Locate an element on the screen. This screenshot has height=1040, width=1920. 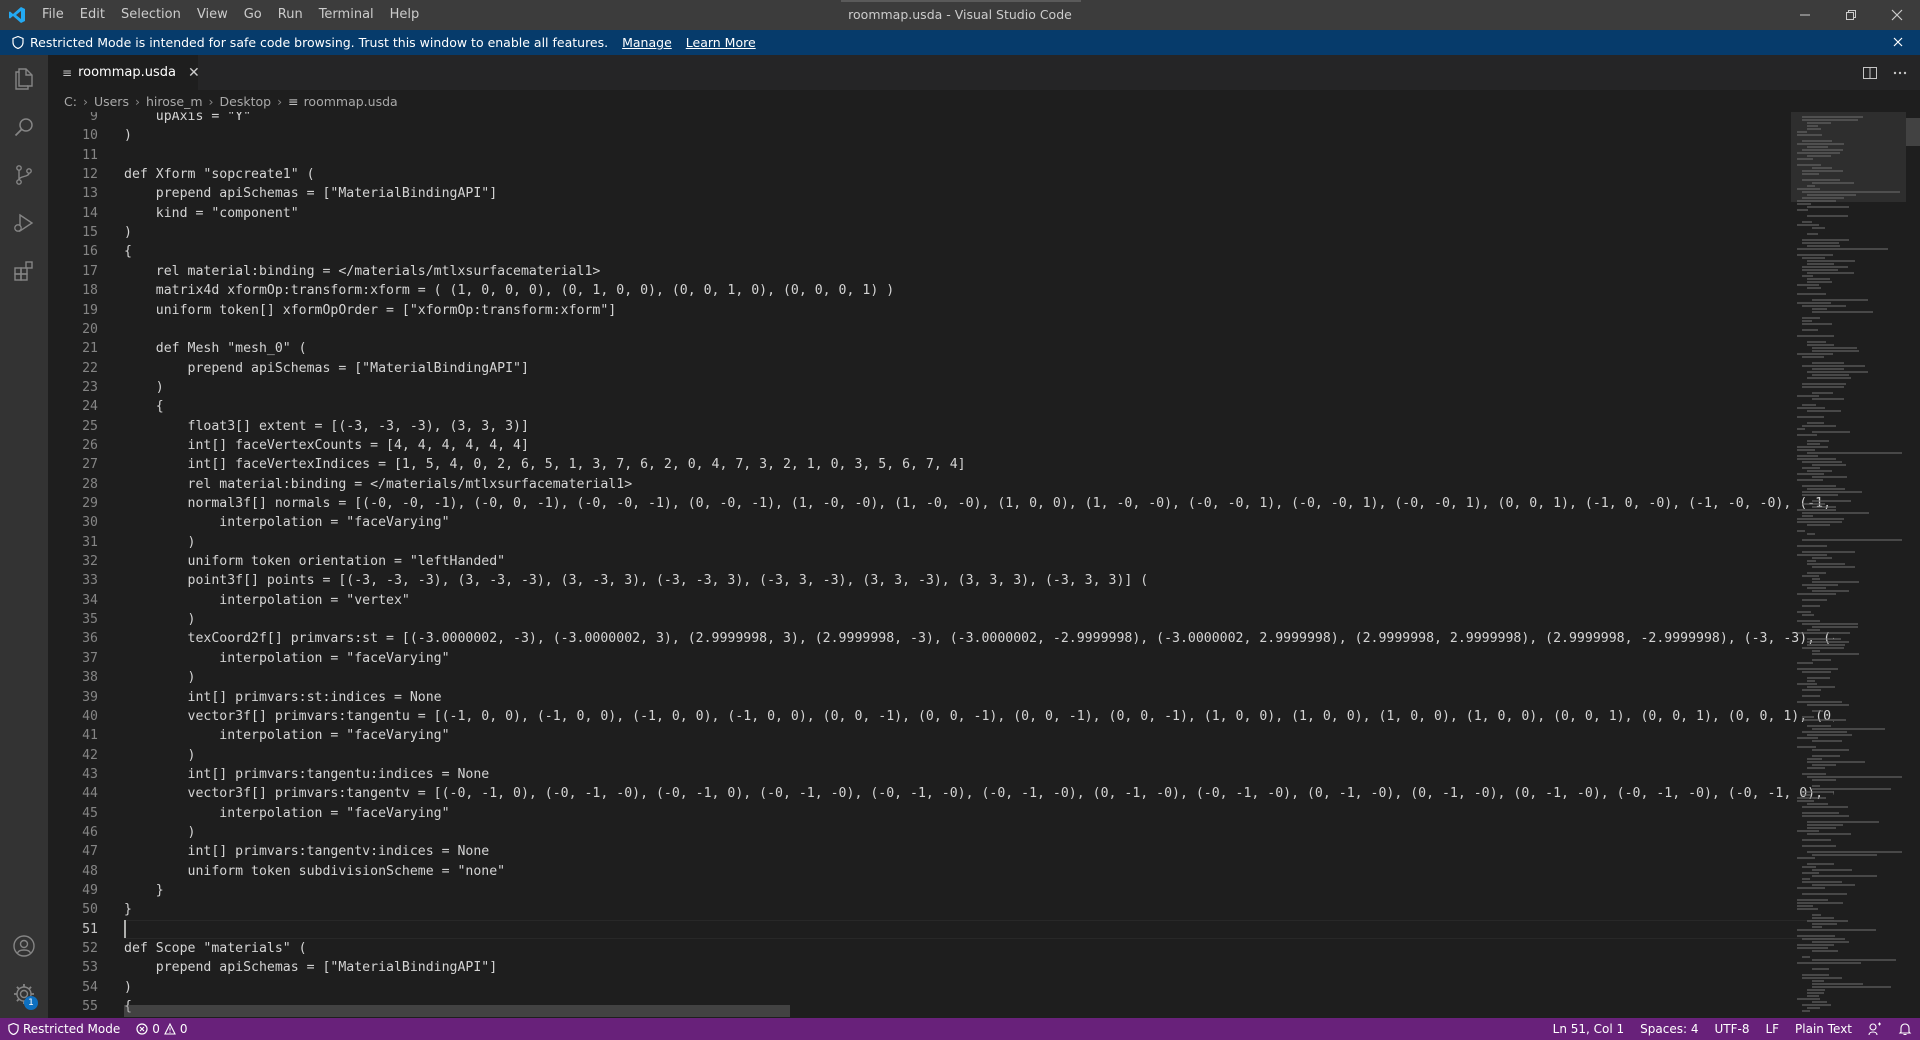
encoding: UTF-8 is located at coordinates (1731, 1029).